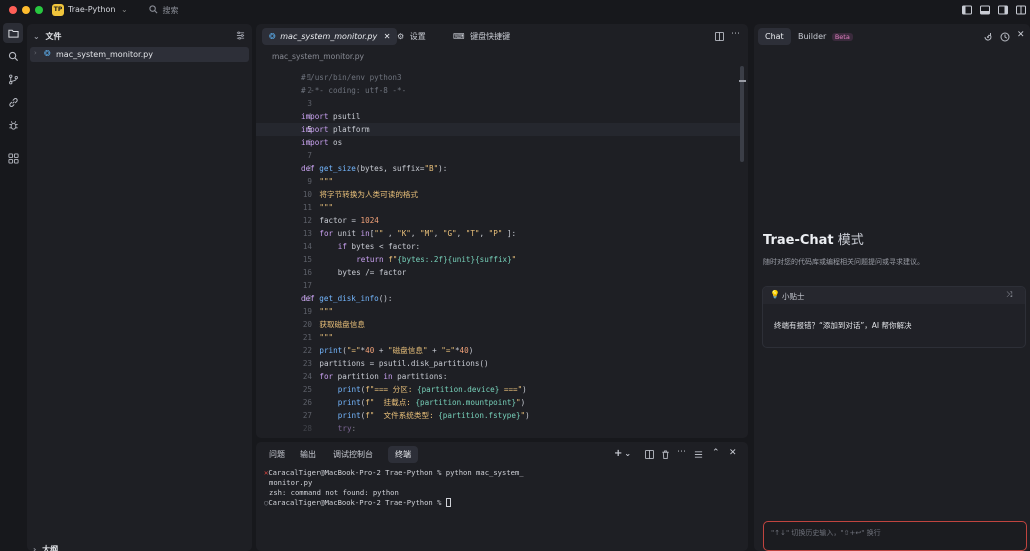 The image size is (1030, 551). What do you see at coordinates (500, 142) in the screenshot?
I see `code-line: 6 import os` at bounding box center [500, 142].